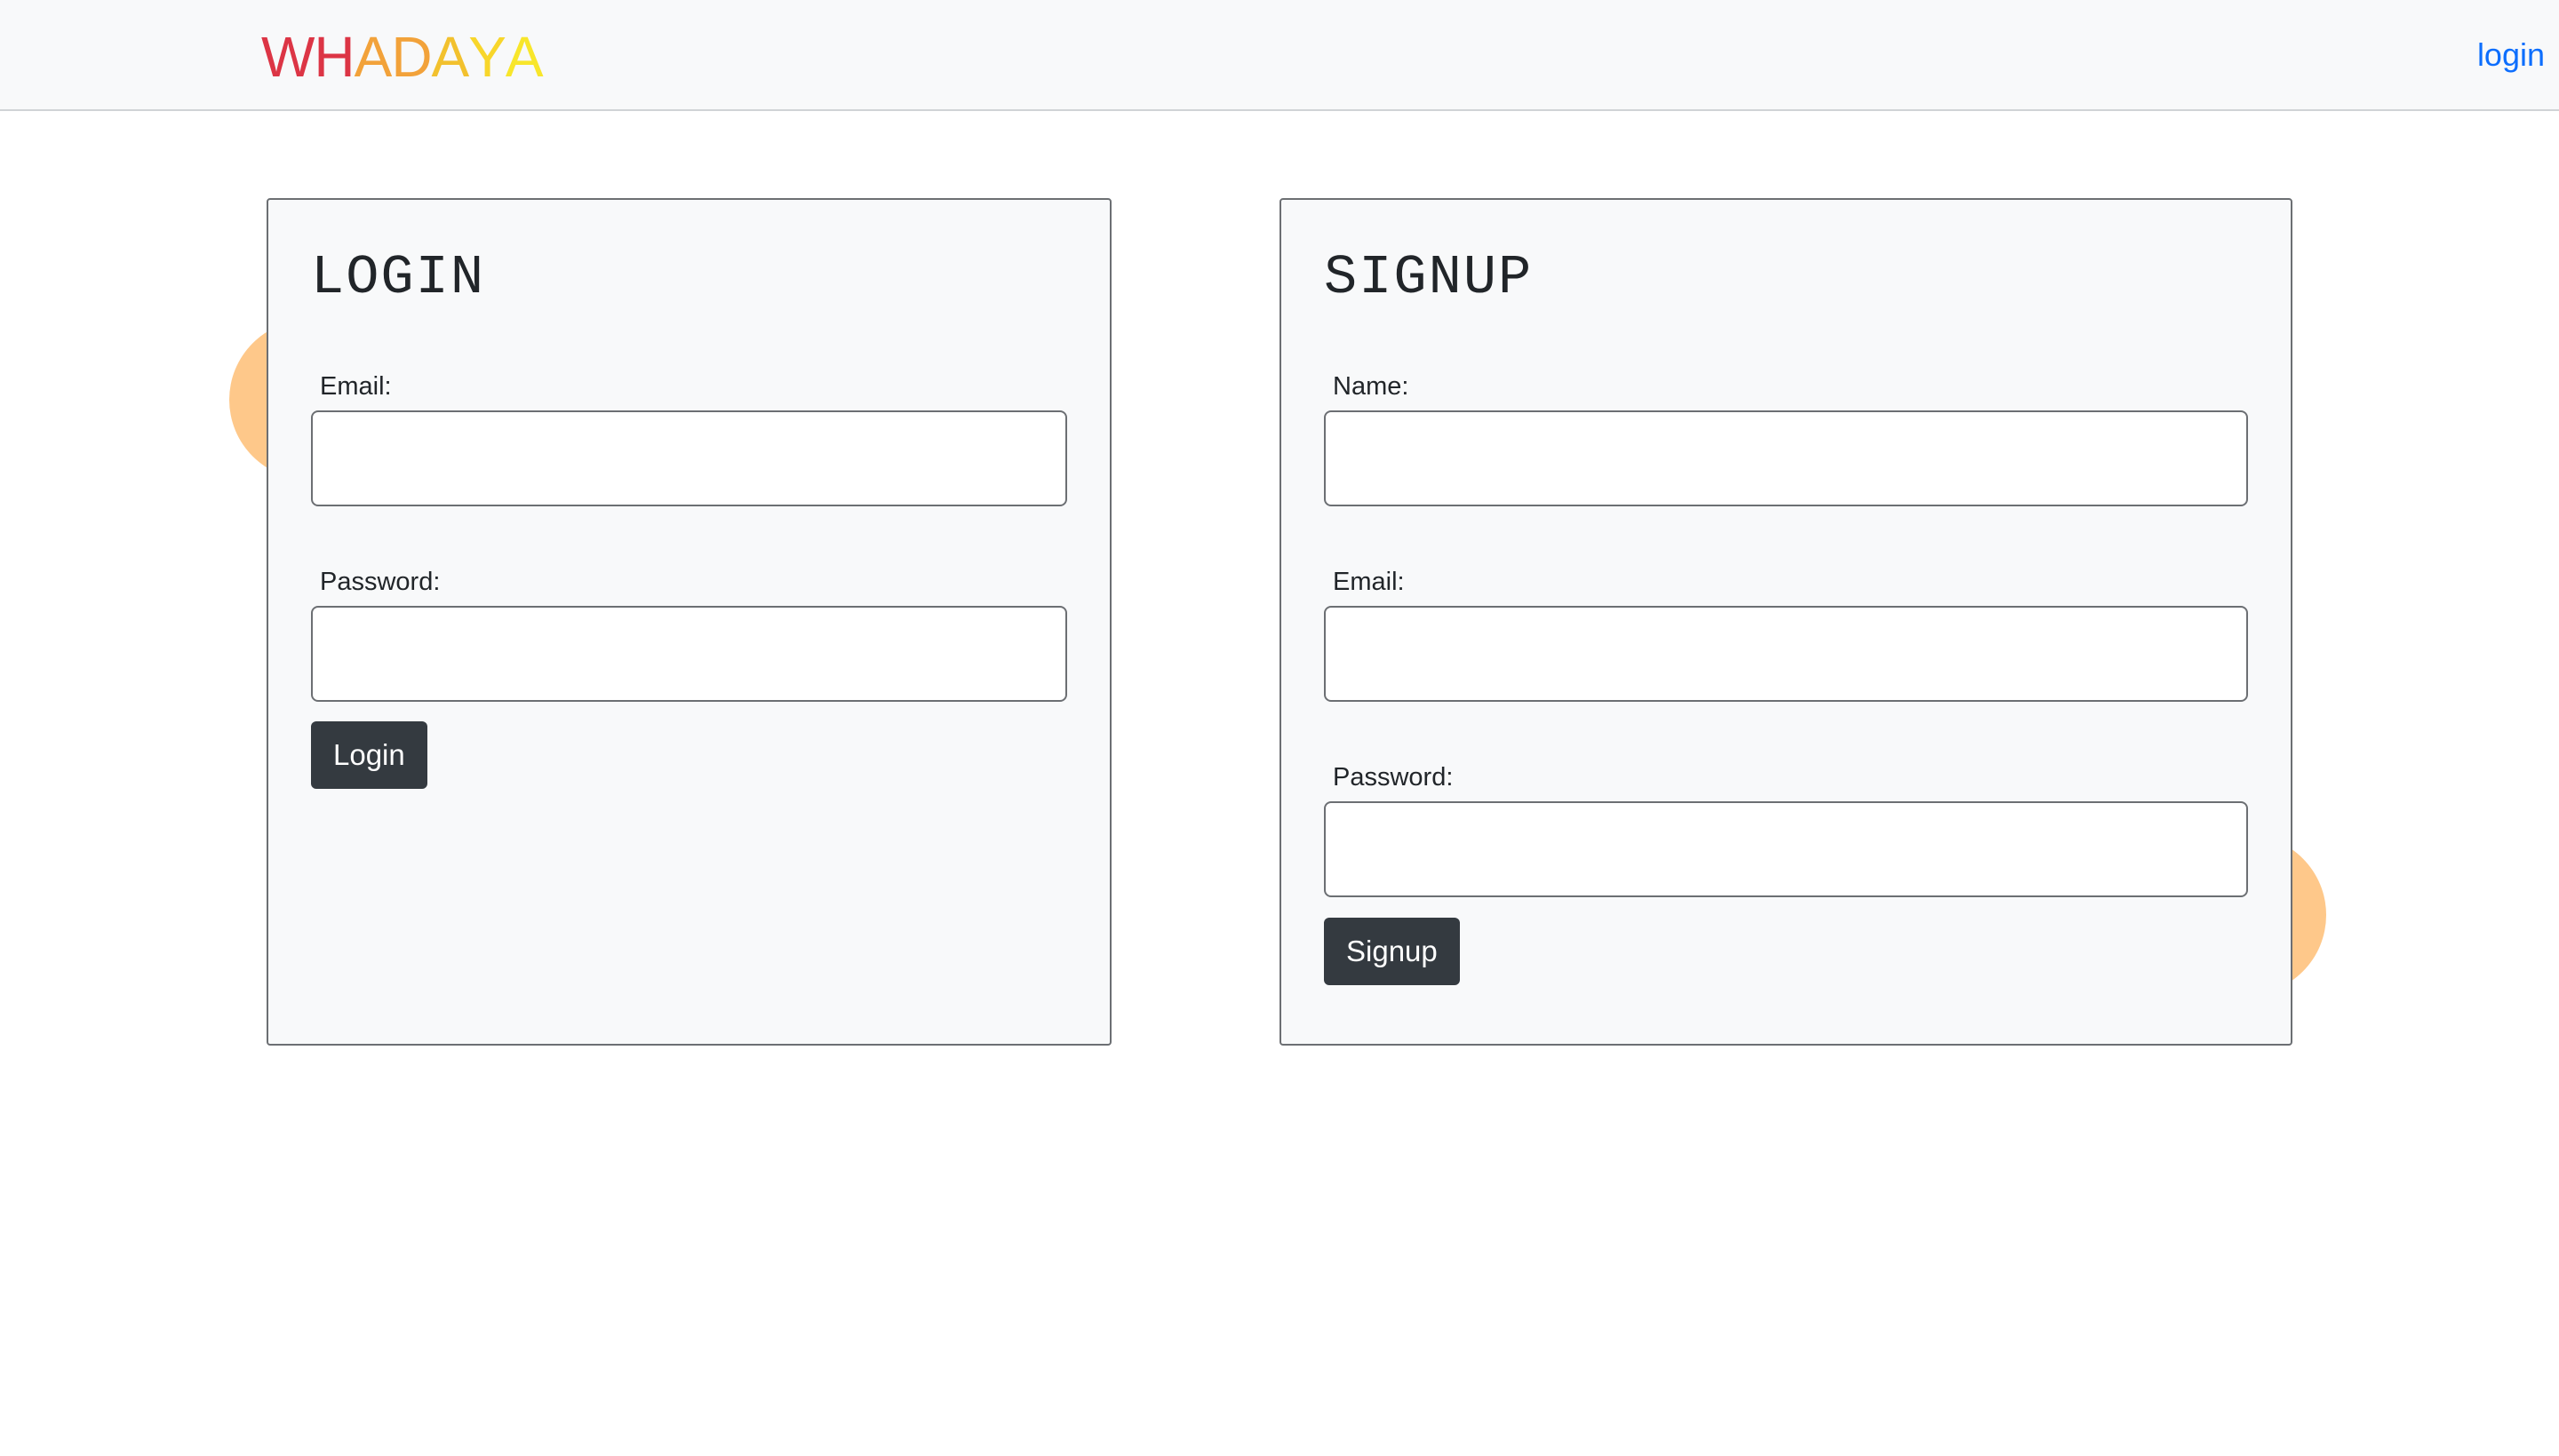  What do you see at coordinates (487, 57) in the screenshot?
I see `brand-letter: Y` at bounding box center [487, 57].